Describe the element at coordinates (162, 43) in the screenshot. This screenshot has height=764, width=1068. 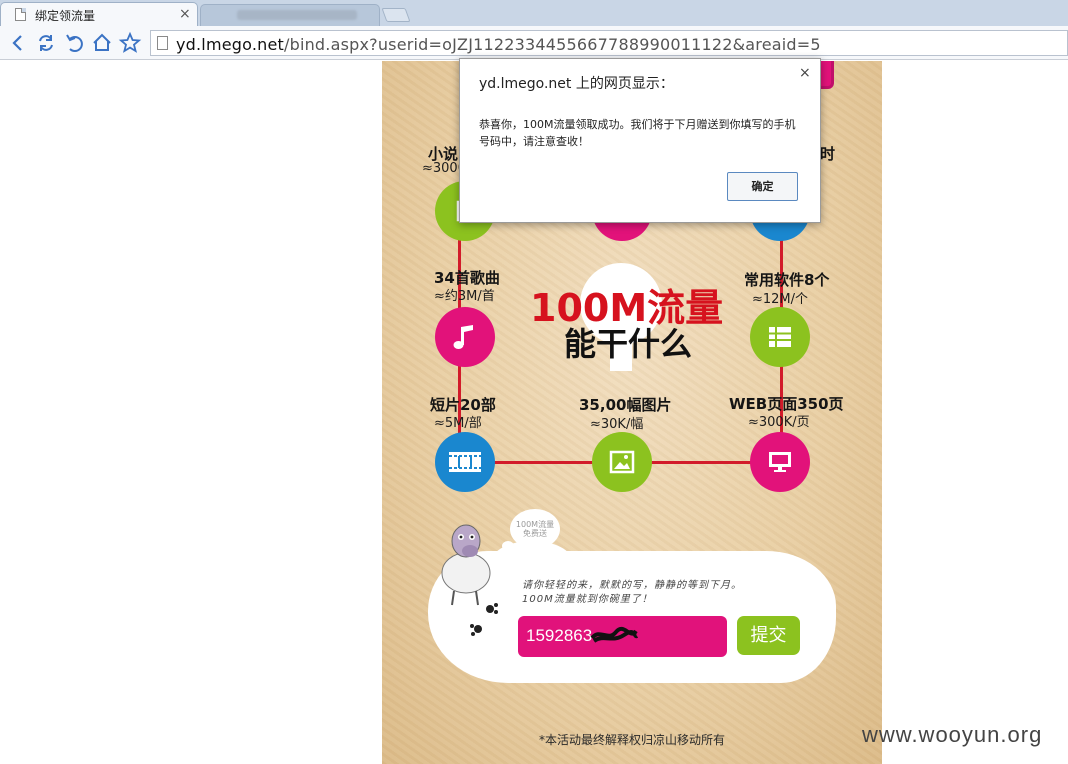
I see `page-icon` at that location.